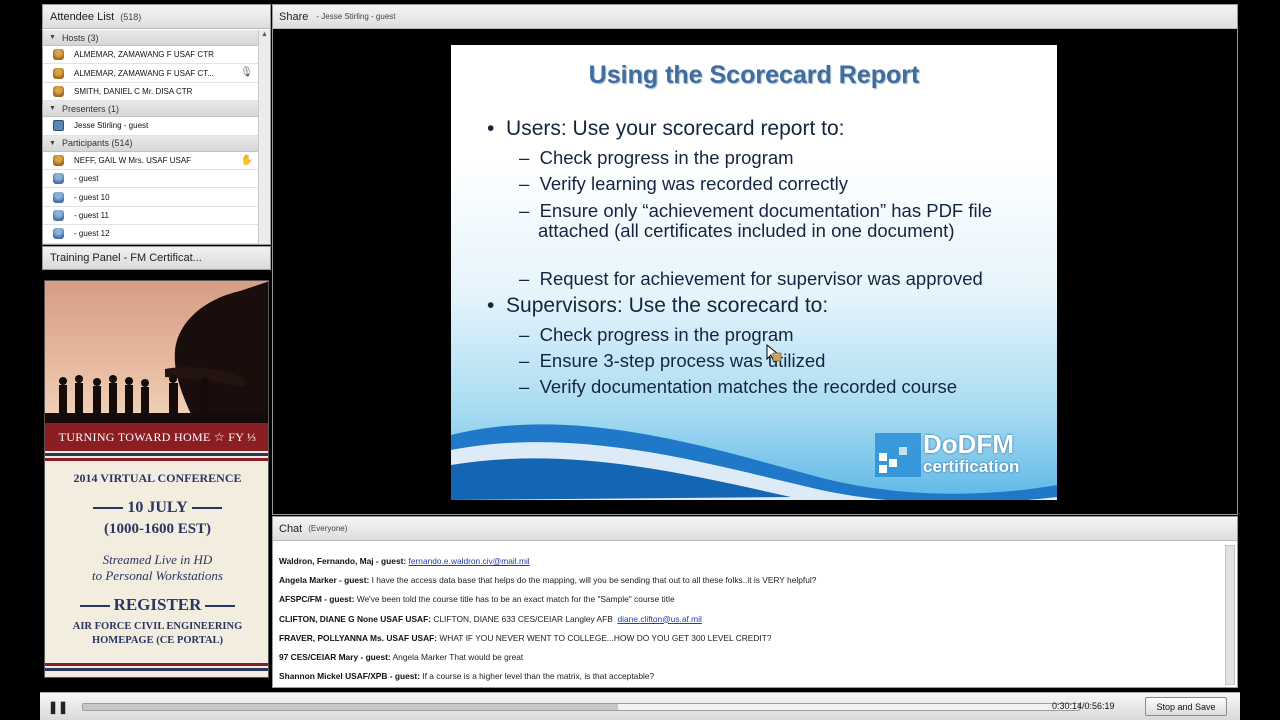 The height and width of the screenshot is (720, 1280). Describe the element at coordinates (246, 73) in the screenshot. I see `microphone-icon: 🎙` at that location.